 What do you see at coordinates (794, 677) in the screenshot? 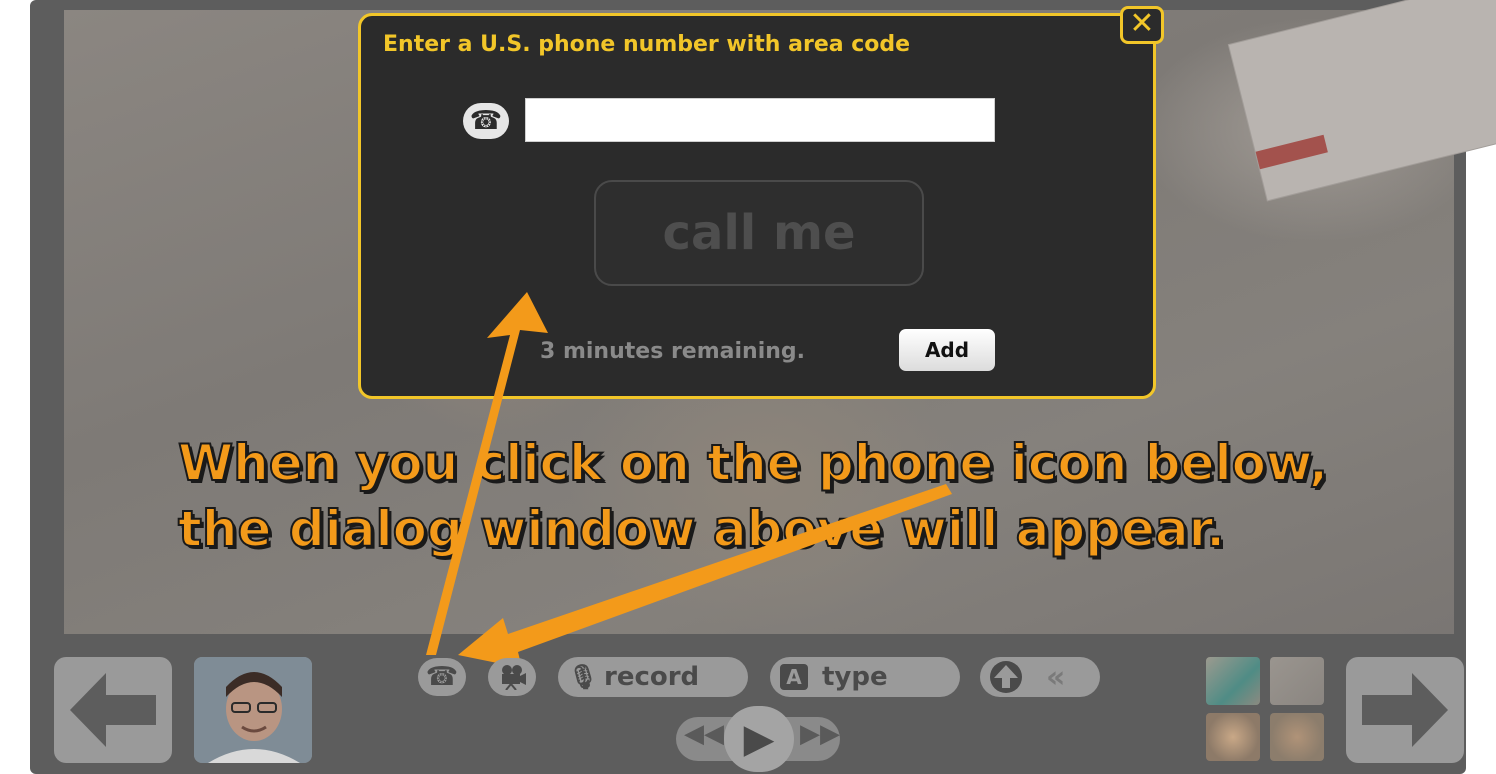
I see `type-icon: A` at bounding box center [794, 677].